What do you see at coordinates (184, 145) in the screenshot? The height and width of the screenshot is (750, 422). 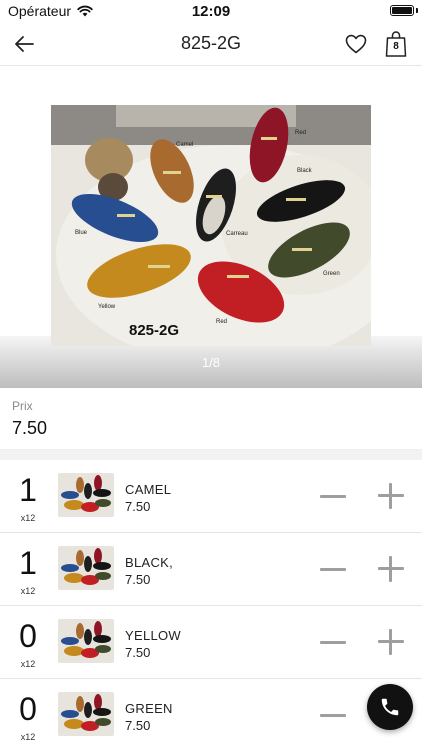 I see `photo-label-camel: Camel` at bounding box center [184, 145].